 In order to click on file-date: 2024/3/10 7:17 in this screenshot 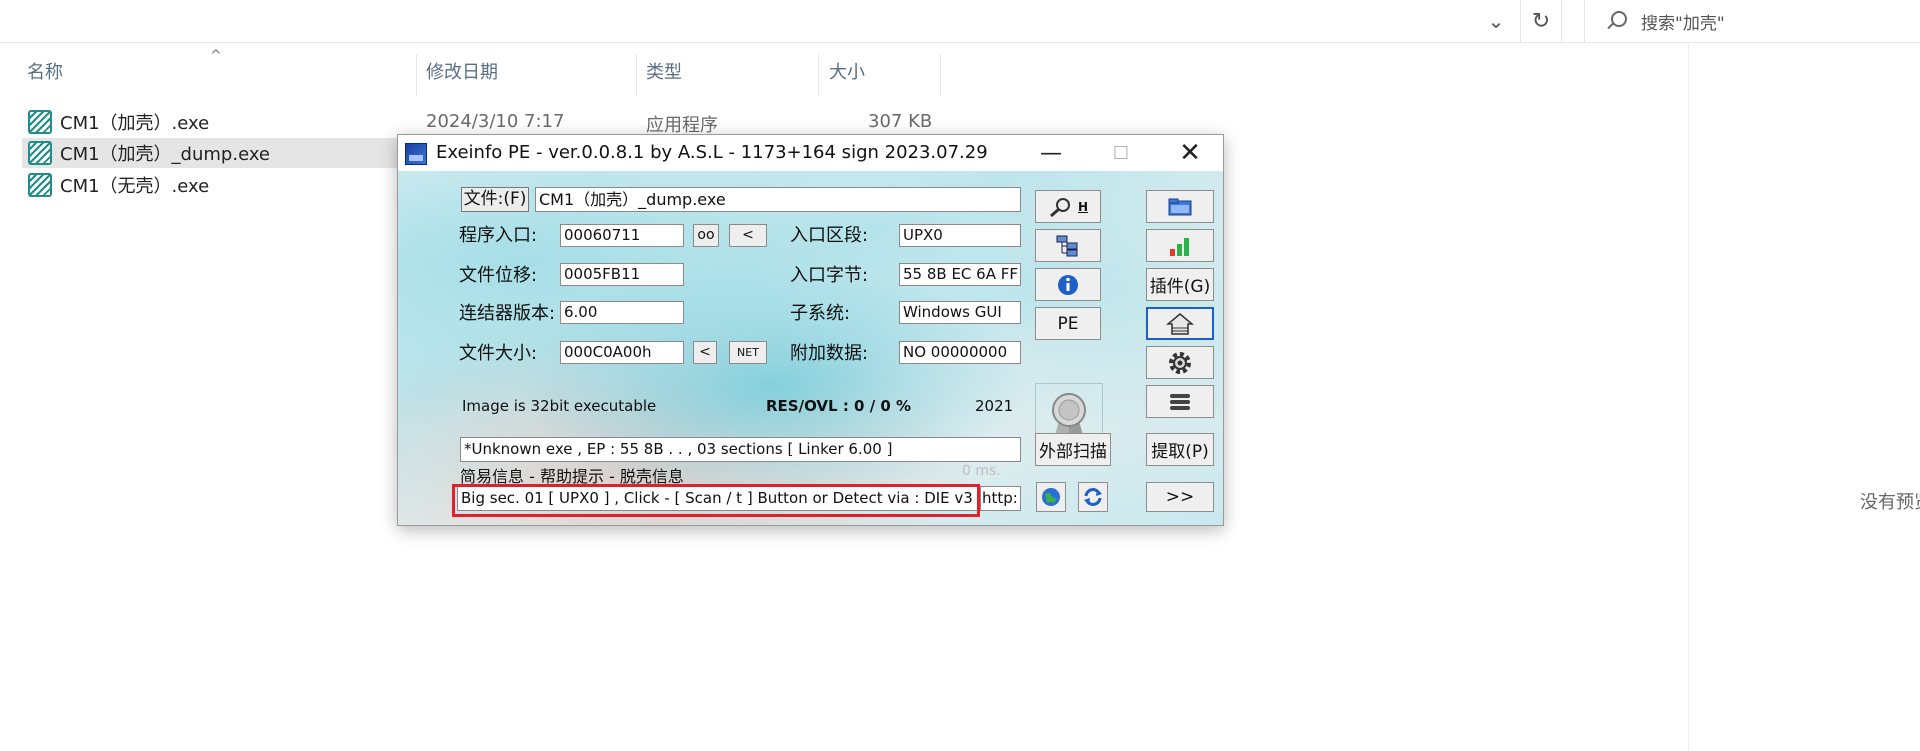, I will do `click(495, 121)`.